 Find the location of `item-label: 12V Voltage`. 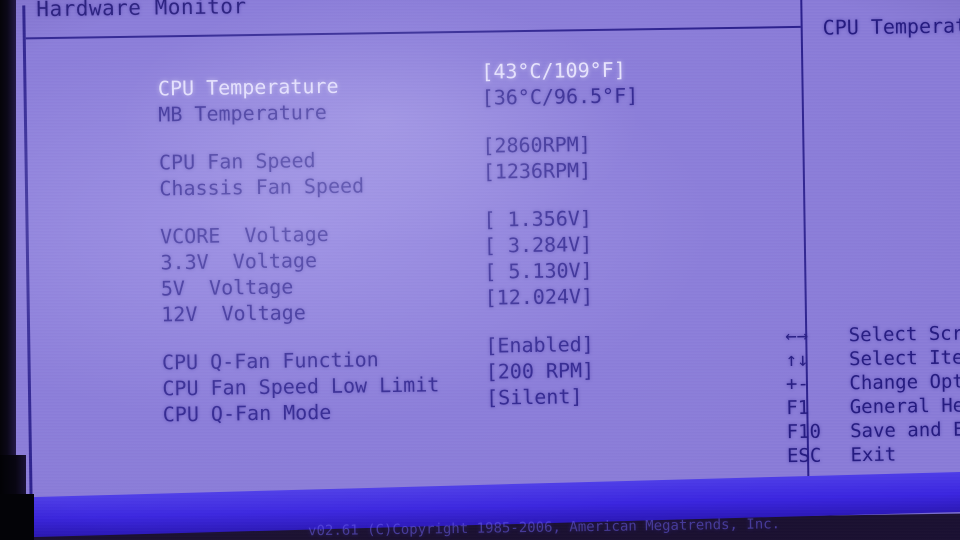

item-label: 12V Voltage is located at coordinates (233, 313).